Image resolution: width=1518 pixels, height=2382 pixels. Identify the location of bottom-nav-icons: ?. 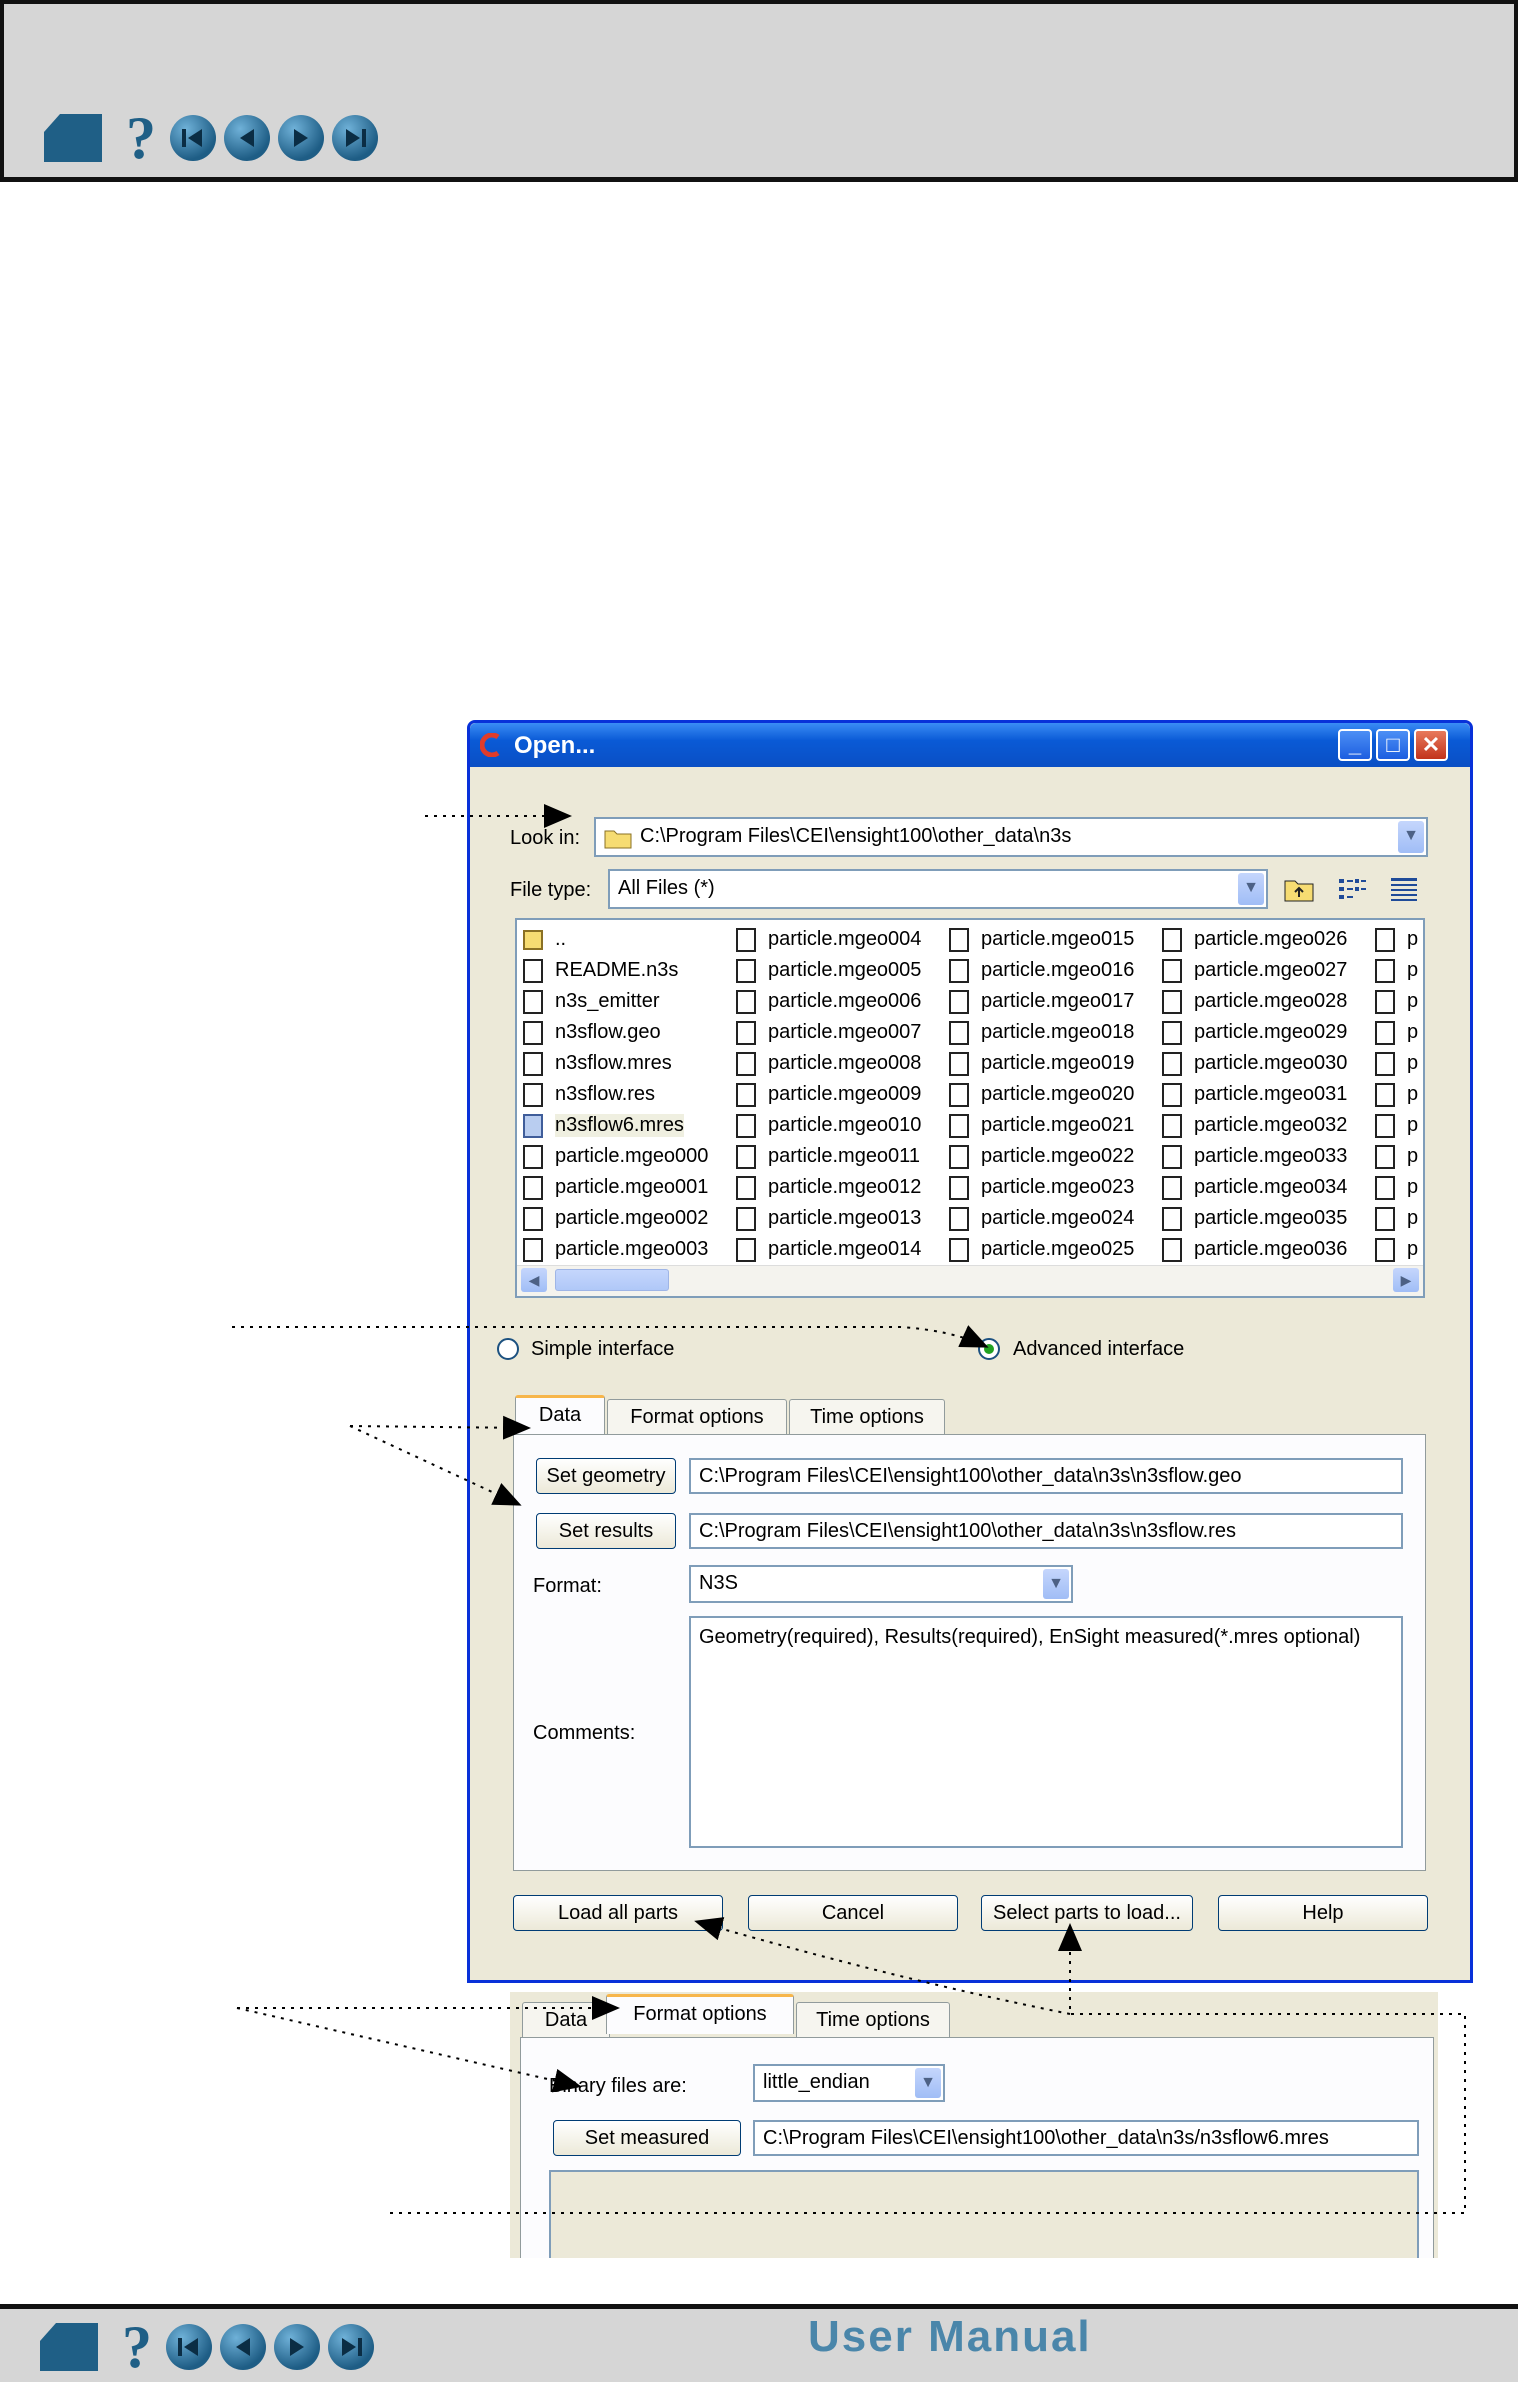
(210, 2347).